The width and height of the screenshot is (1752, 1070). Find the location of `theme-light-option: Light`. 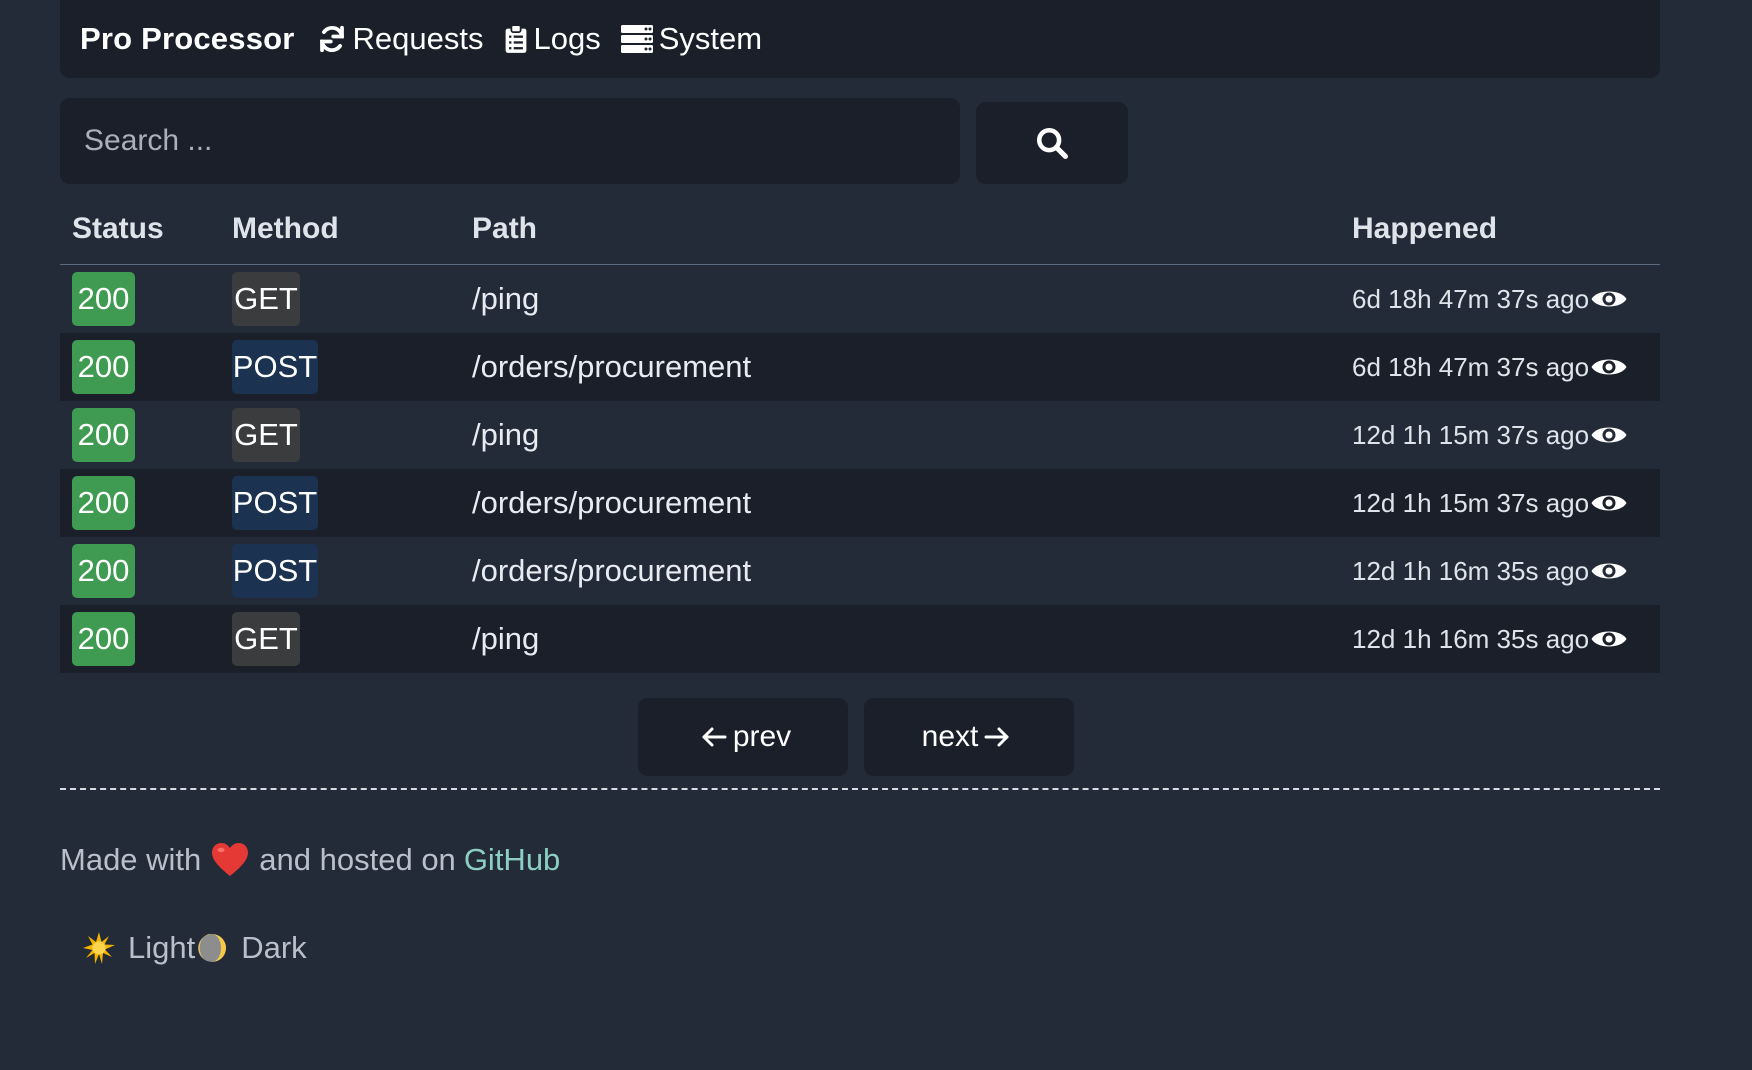

theme-light-option: Light is located at coordinates (138, 948).